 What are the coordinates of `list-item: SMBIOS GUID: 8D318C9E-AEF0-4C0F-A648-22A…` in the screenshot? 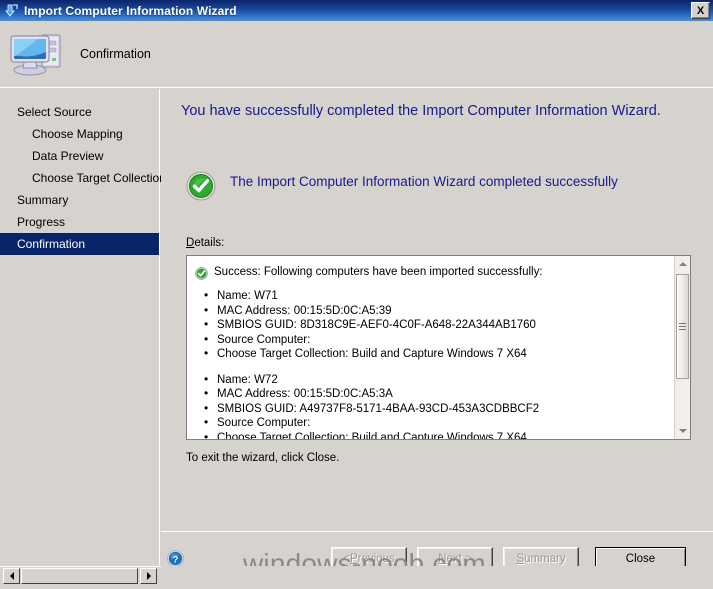 It's located at (432, 325).